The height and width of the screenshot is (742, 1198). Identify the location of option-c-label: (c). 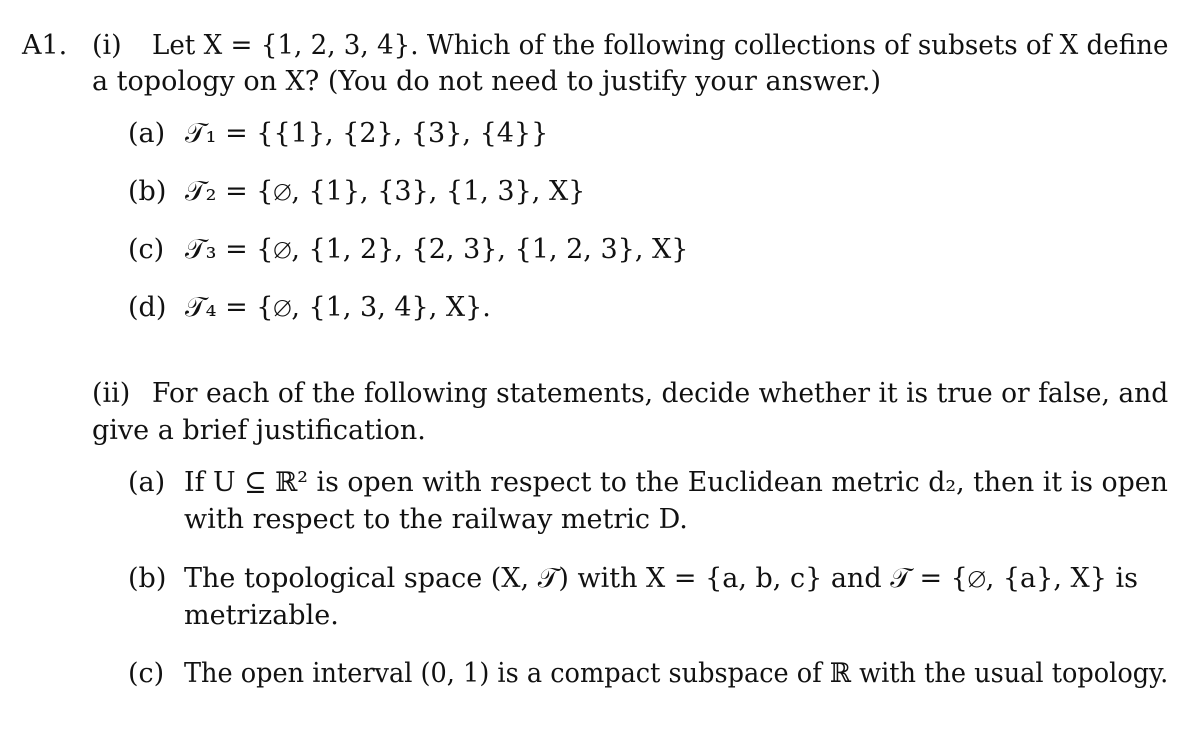
(146, 249).